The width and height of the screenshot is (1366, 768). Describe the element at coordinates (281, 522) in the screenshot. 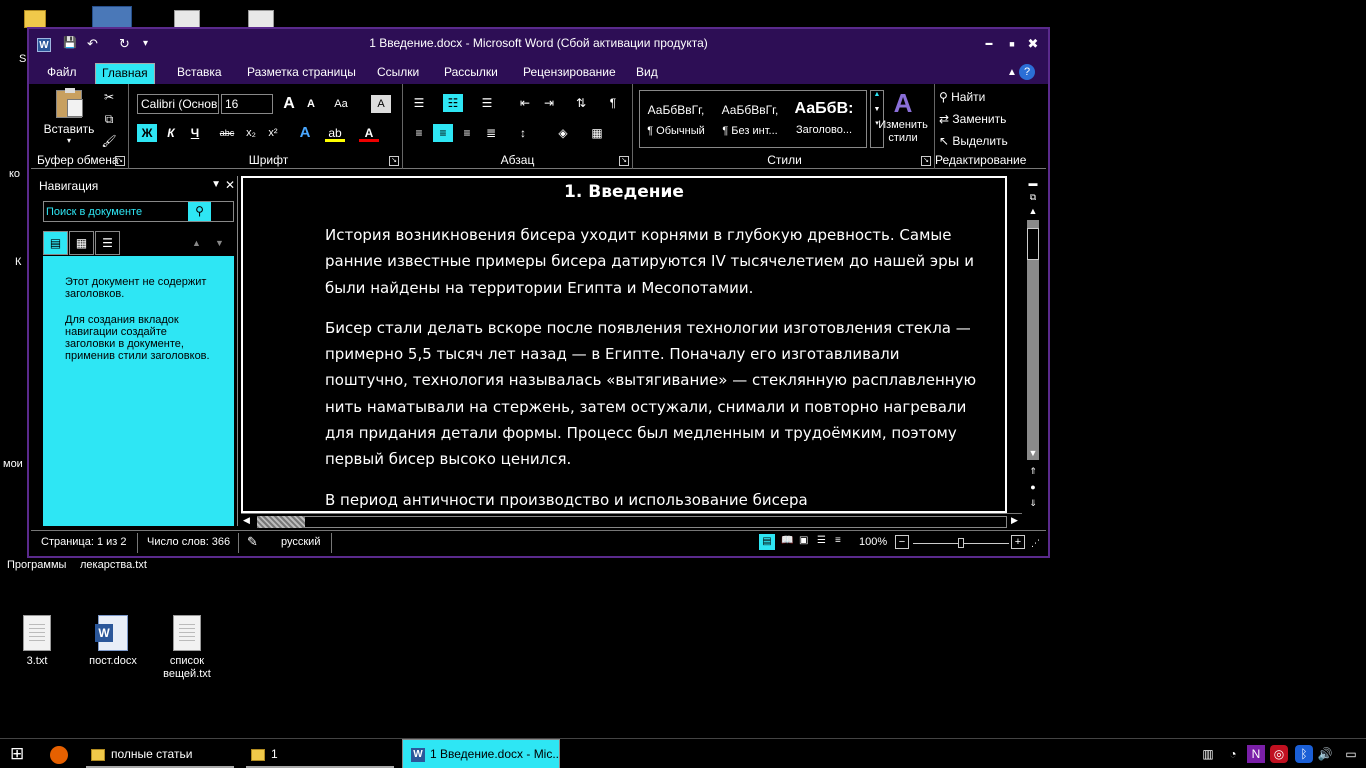

I see `hscroll-thumb` at that location.